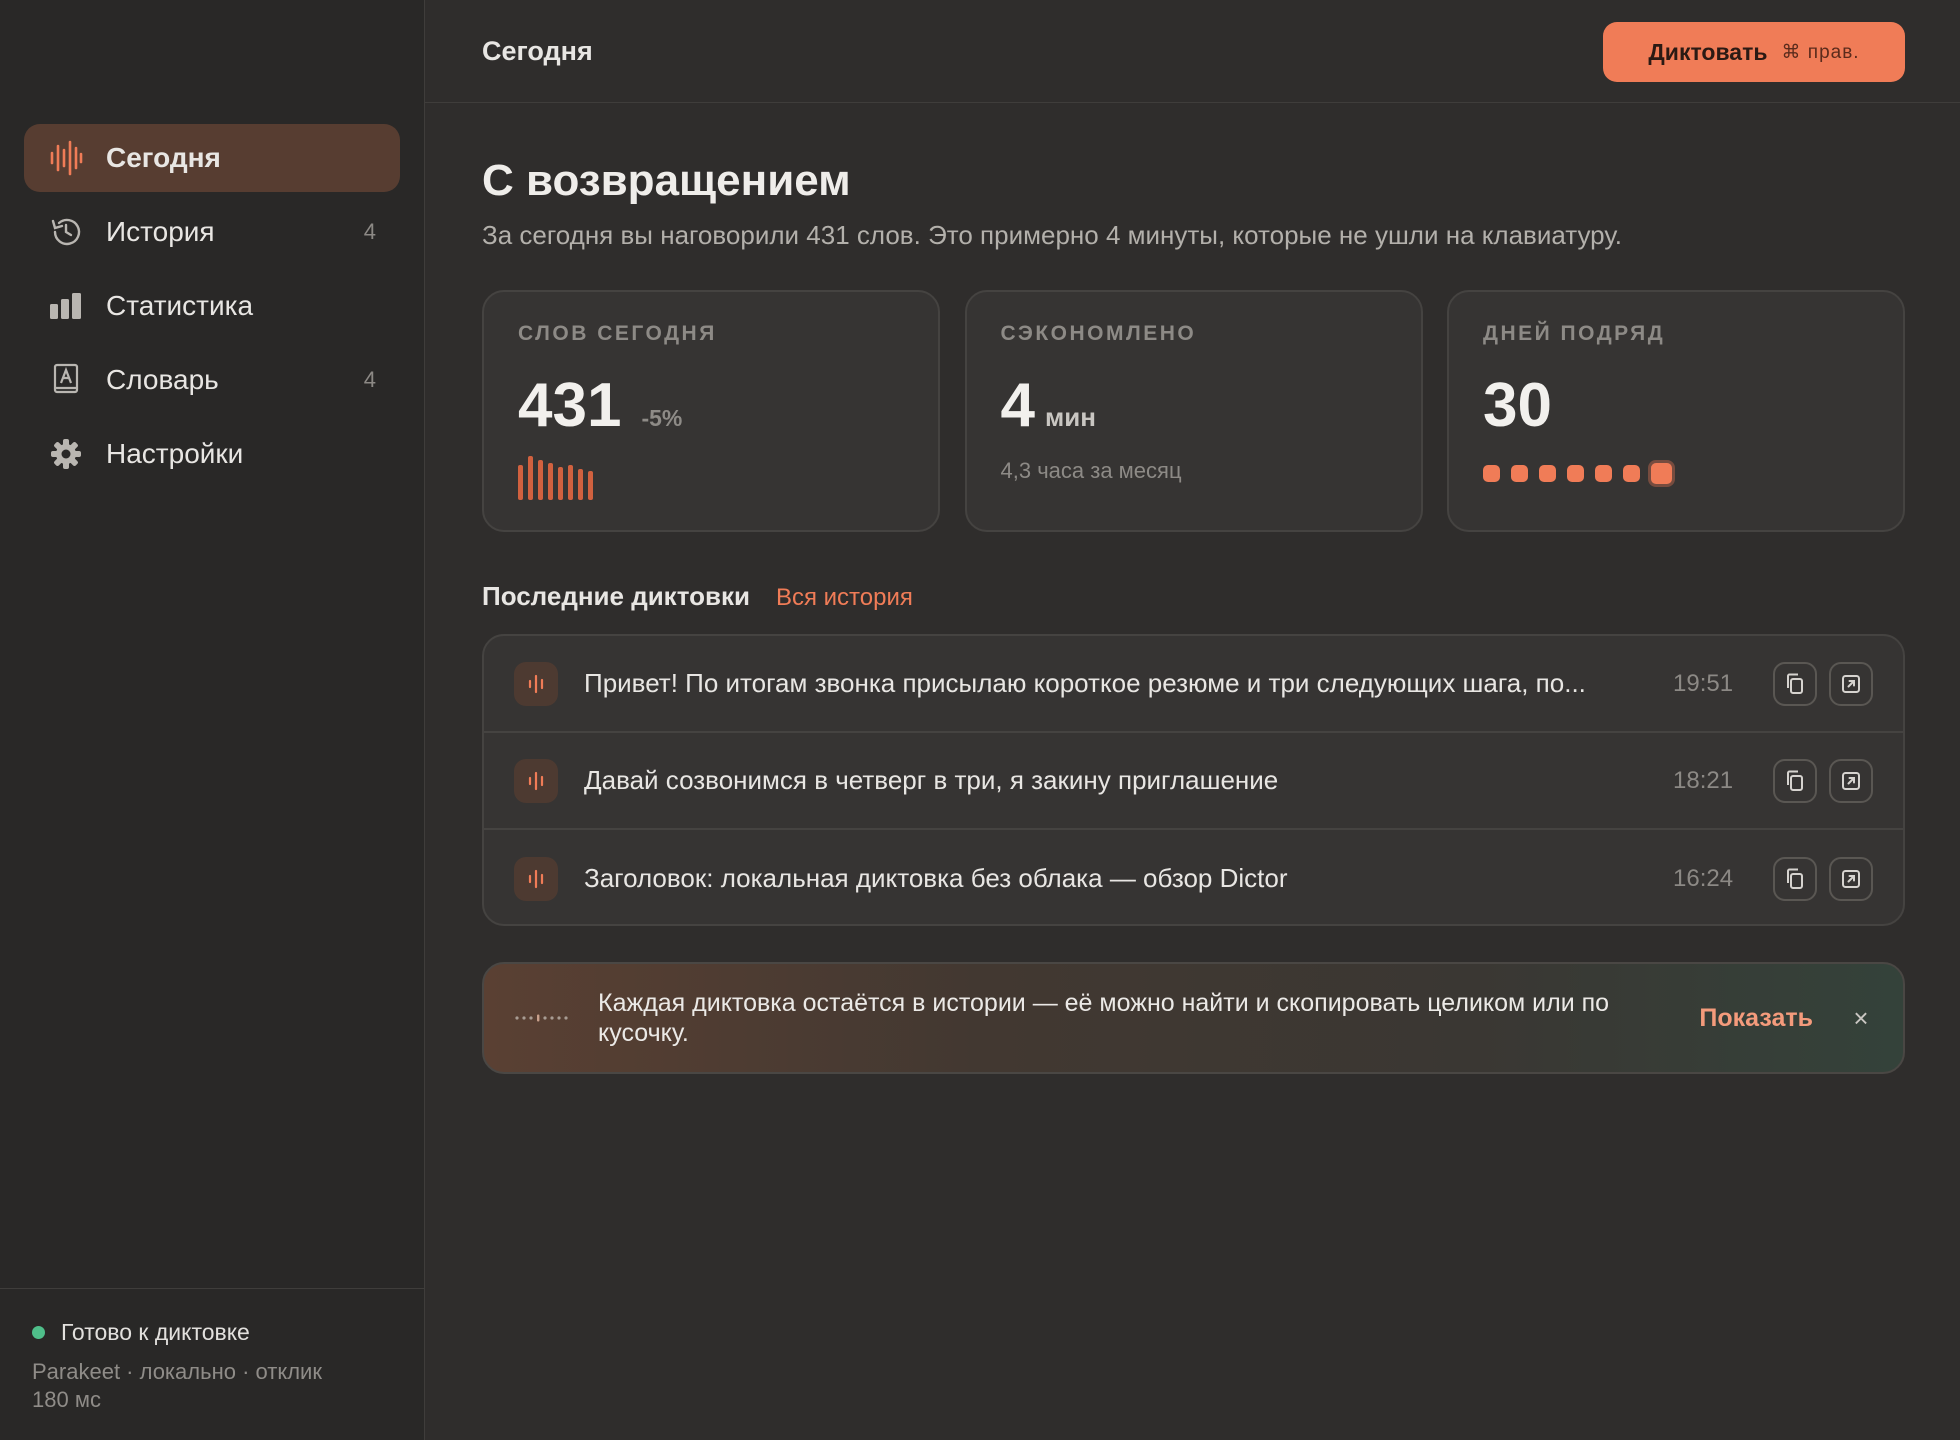 The image size is (1960, 1440). I want to click on streak-days: 30, so click(1517, 405).